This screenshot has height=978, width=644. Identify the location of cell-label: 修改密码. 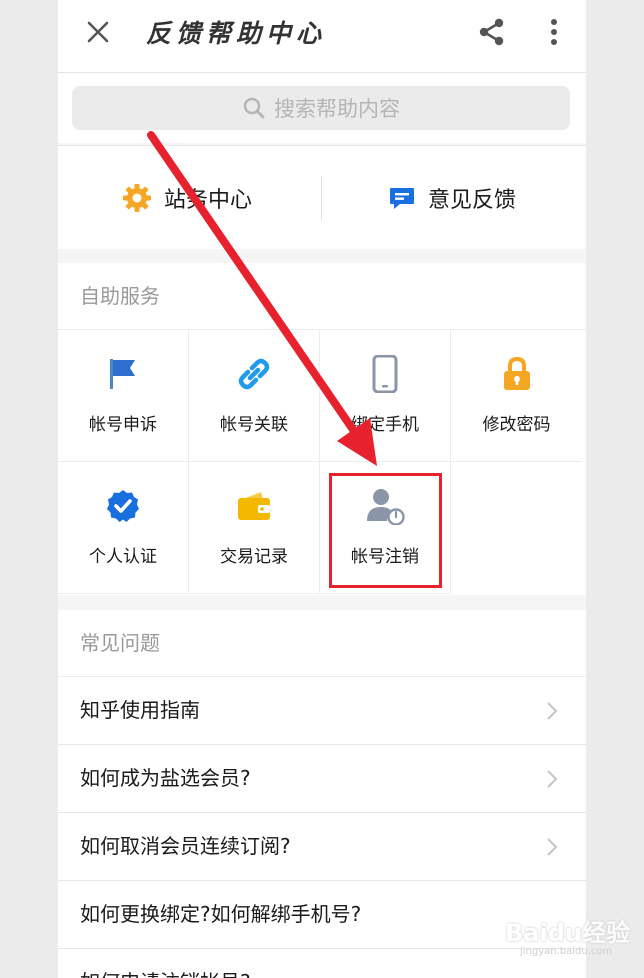
(516, 425).